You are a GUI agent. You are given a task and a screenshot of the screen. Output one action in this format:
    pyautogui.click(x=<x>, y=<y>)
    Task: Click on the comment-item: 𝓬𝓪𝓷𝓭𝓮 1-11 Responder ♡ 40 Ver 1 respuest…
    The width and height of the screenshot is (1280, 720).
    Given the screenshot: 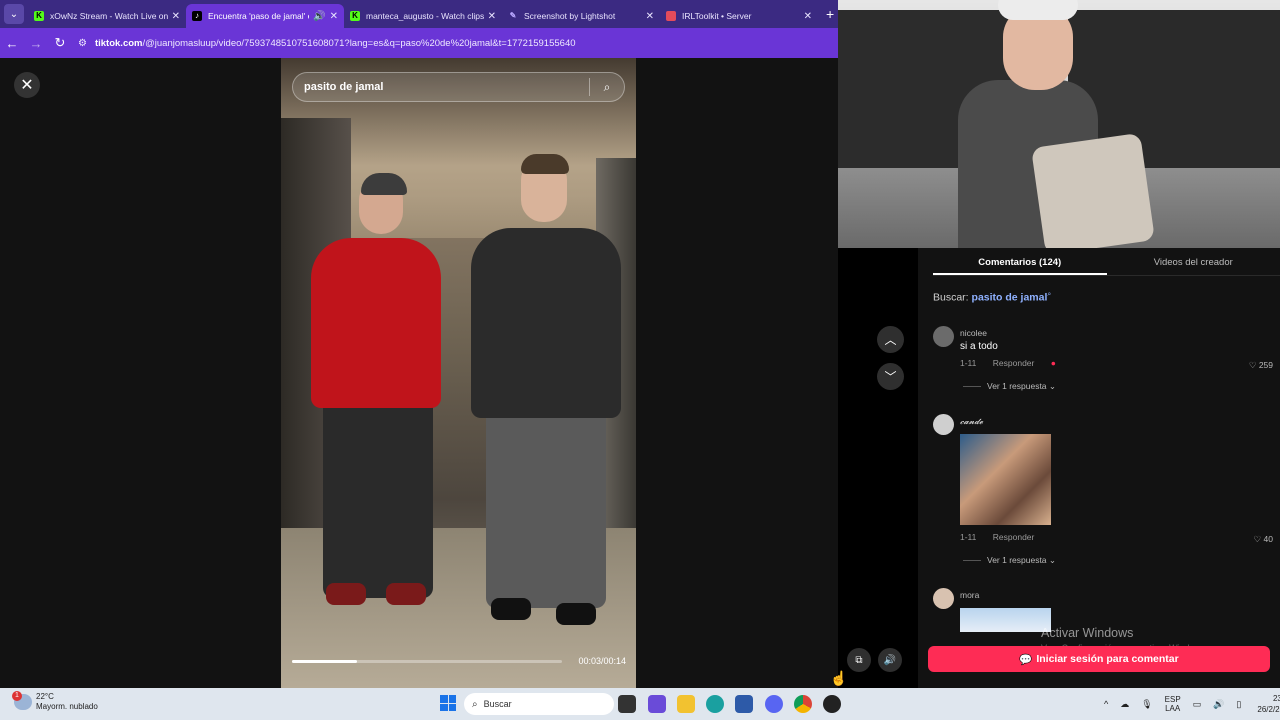 What is the action you would take?
    pyautogui.click(x=1103, y=494)
    